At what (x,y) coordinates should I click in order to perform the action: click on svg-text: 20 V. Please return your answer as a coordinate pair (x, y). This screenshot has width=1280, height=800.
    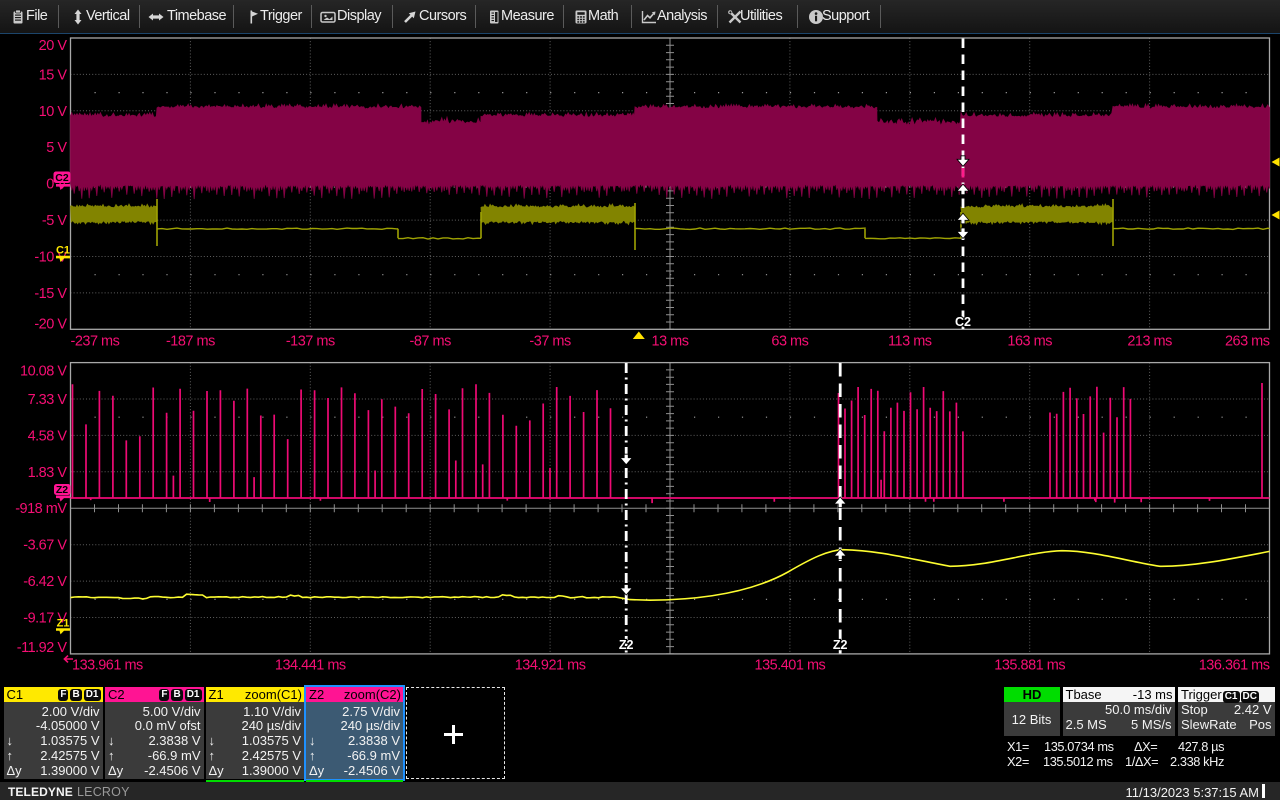
    Looking at the image, I should click on (53, 46).